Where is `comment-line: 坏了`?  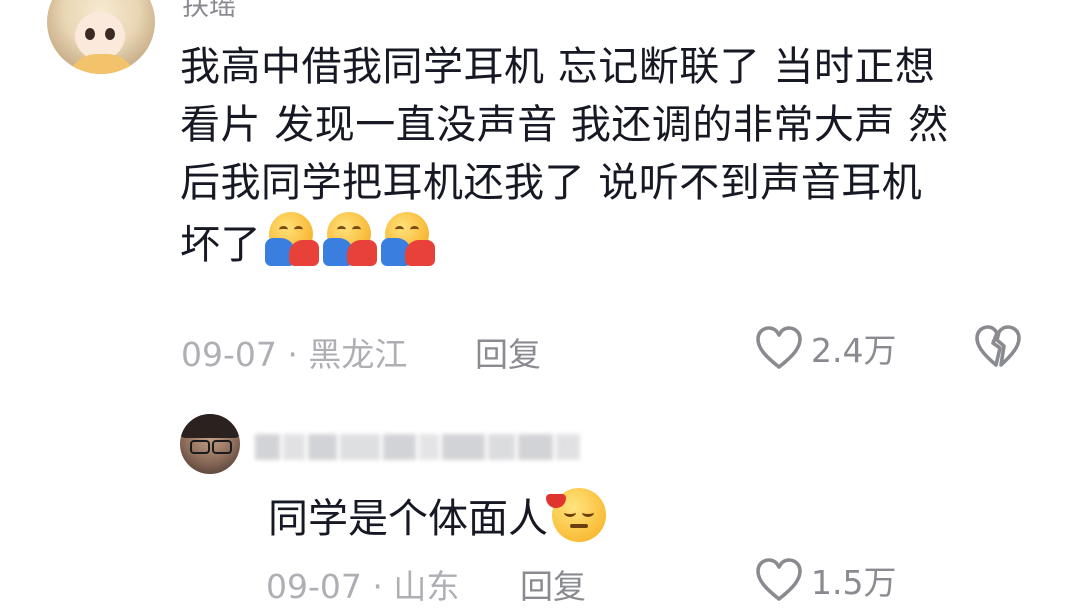 comment-line: 坏了 is located at coordinates (220, 245).